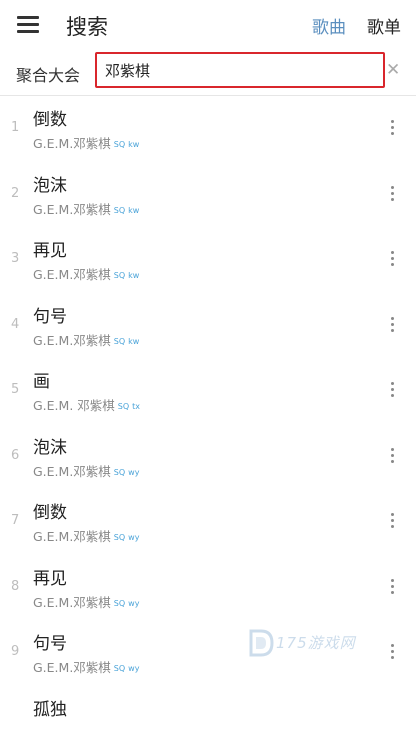 The height and width of the screenshot is (751, 416). What do you see at coordinates (136, 406) in the screenshot?
I see `source-badge: tx` at bounding box center [136, 406].